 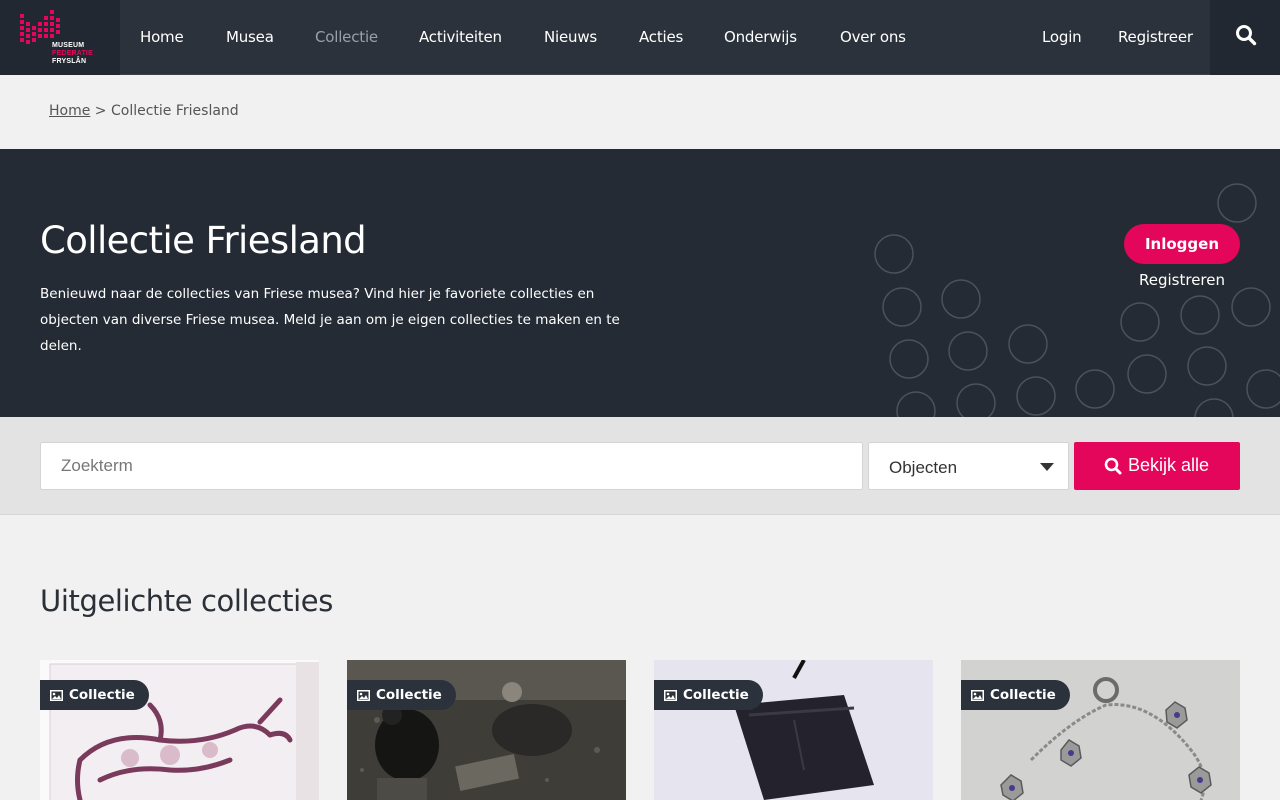 What do you see at coordinates (68, 45) in the screenshot?
I see `logo-line-1: MUSEUM` at bounding box center [68, 45].